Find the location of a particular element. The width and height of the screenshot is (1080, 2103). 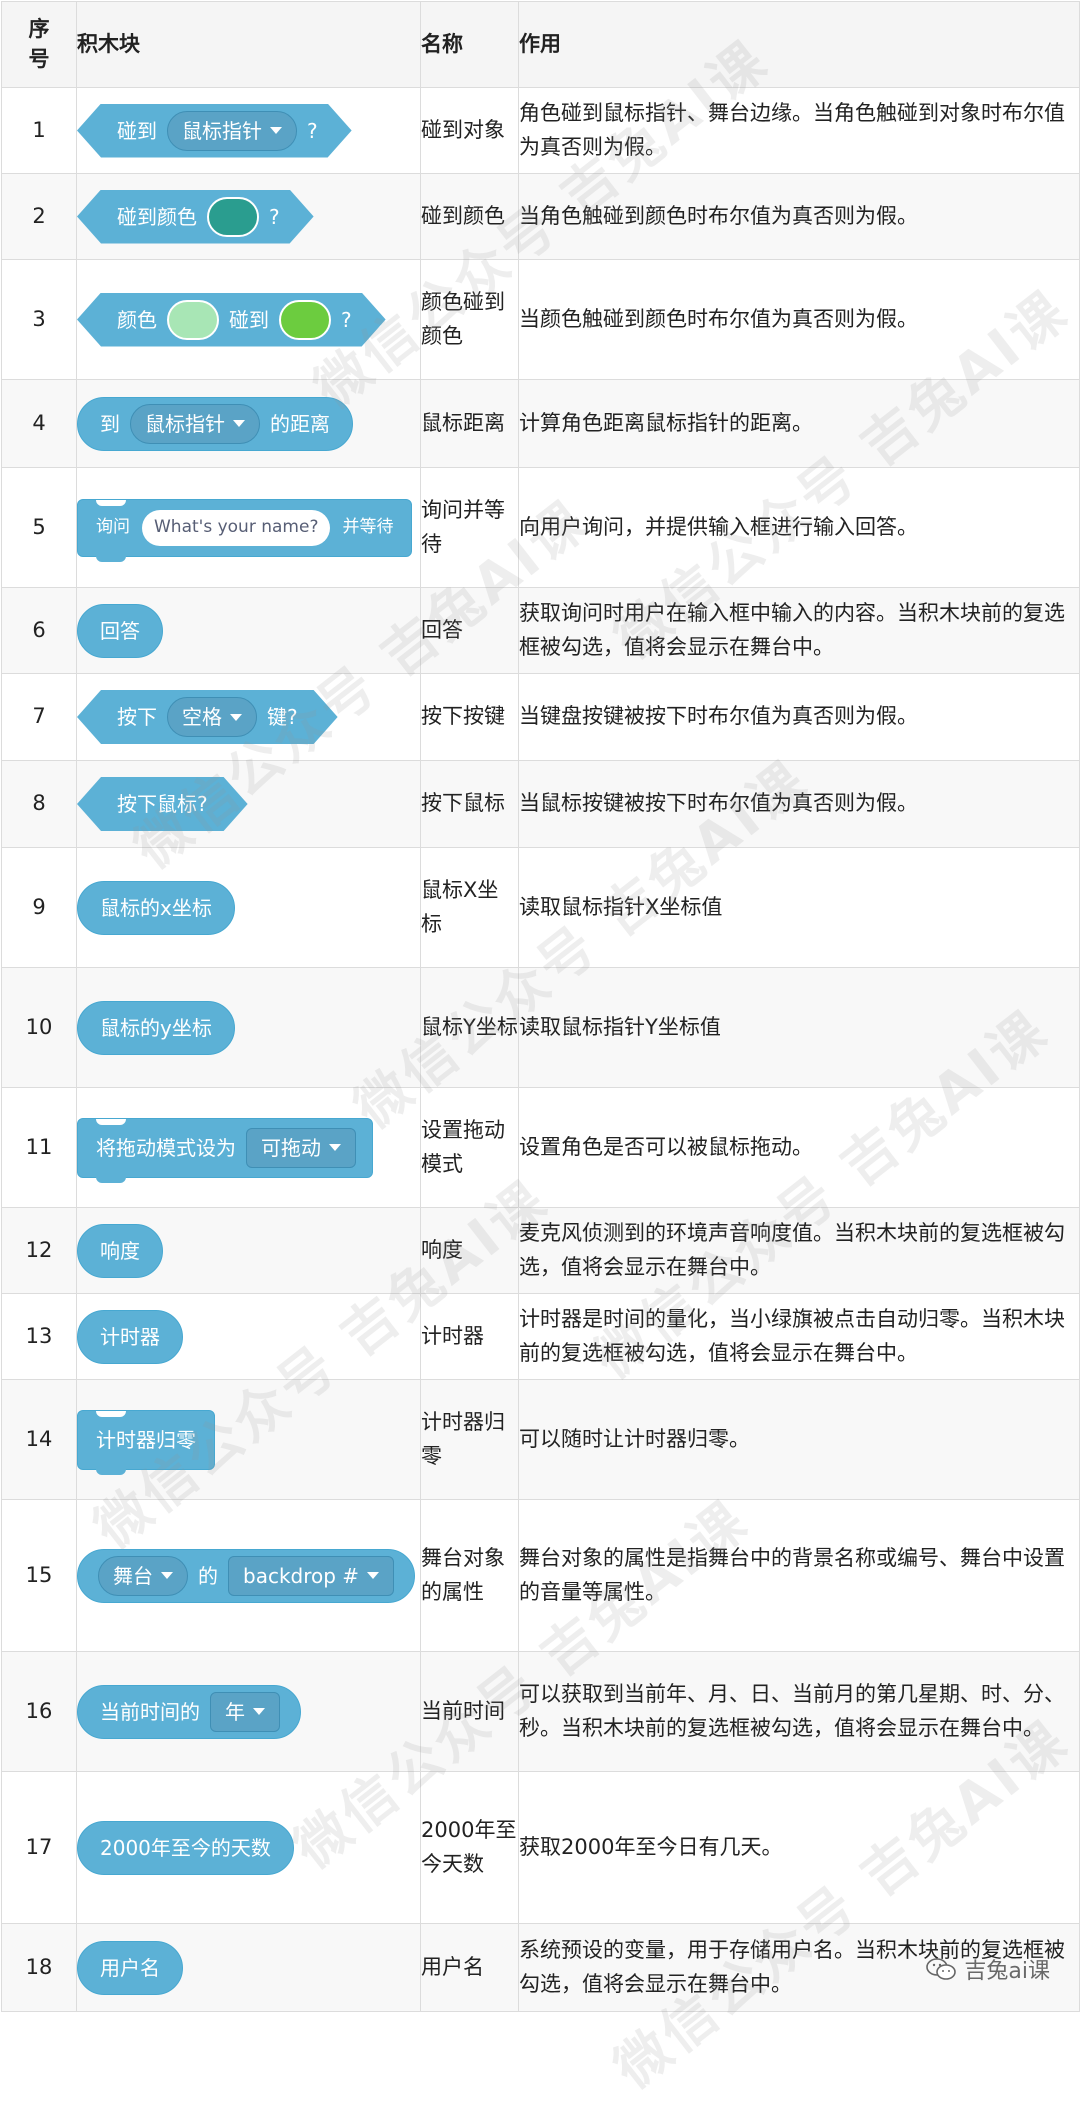

table-row: 3 颜色 碰到 ? 颜色碰到颜色 当颜色触碰到颜色时布尔值为真否则为假。 is located at coordinates (540, 319).